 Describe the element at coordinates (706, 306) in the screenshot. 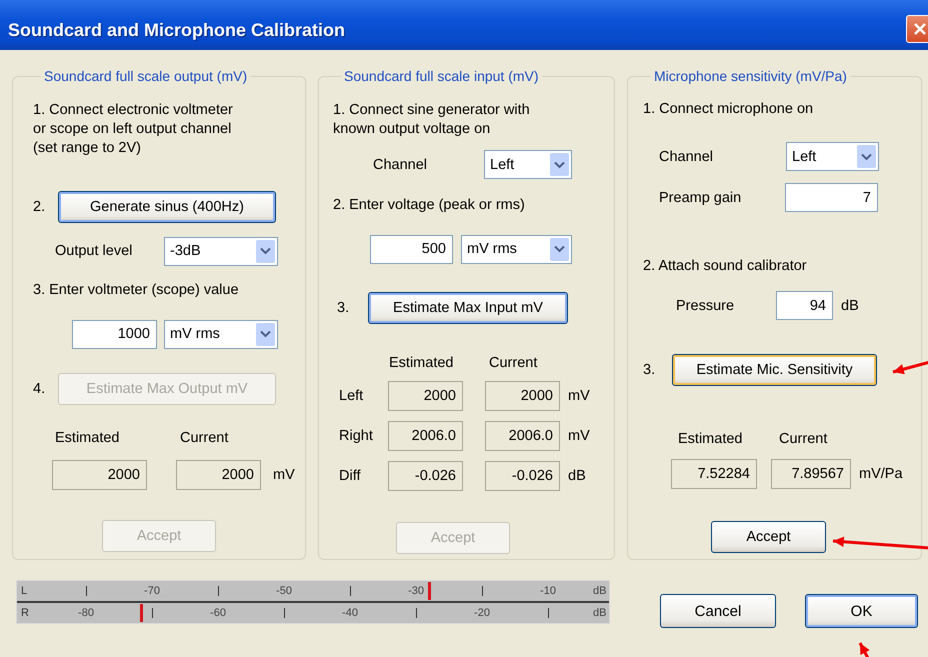

I see `field-label: Pressure` at that location.